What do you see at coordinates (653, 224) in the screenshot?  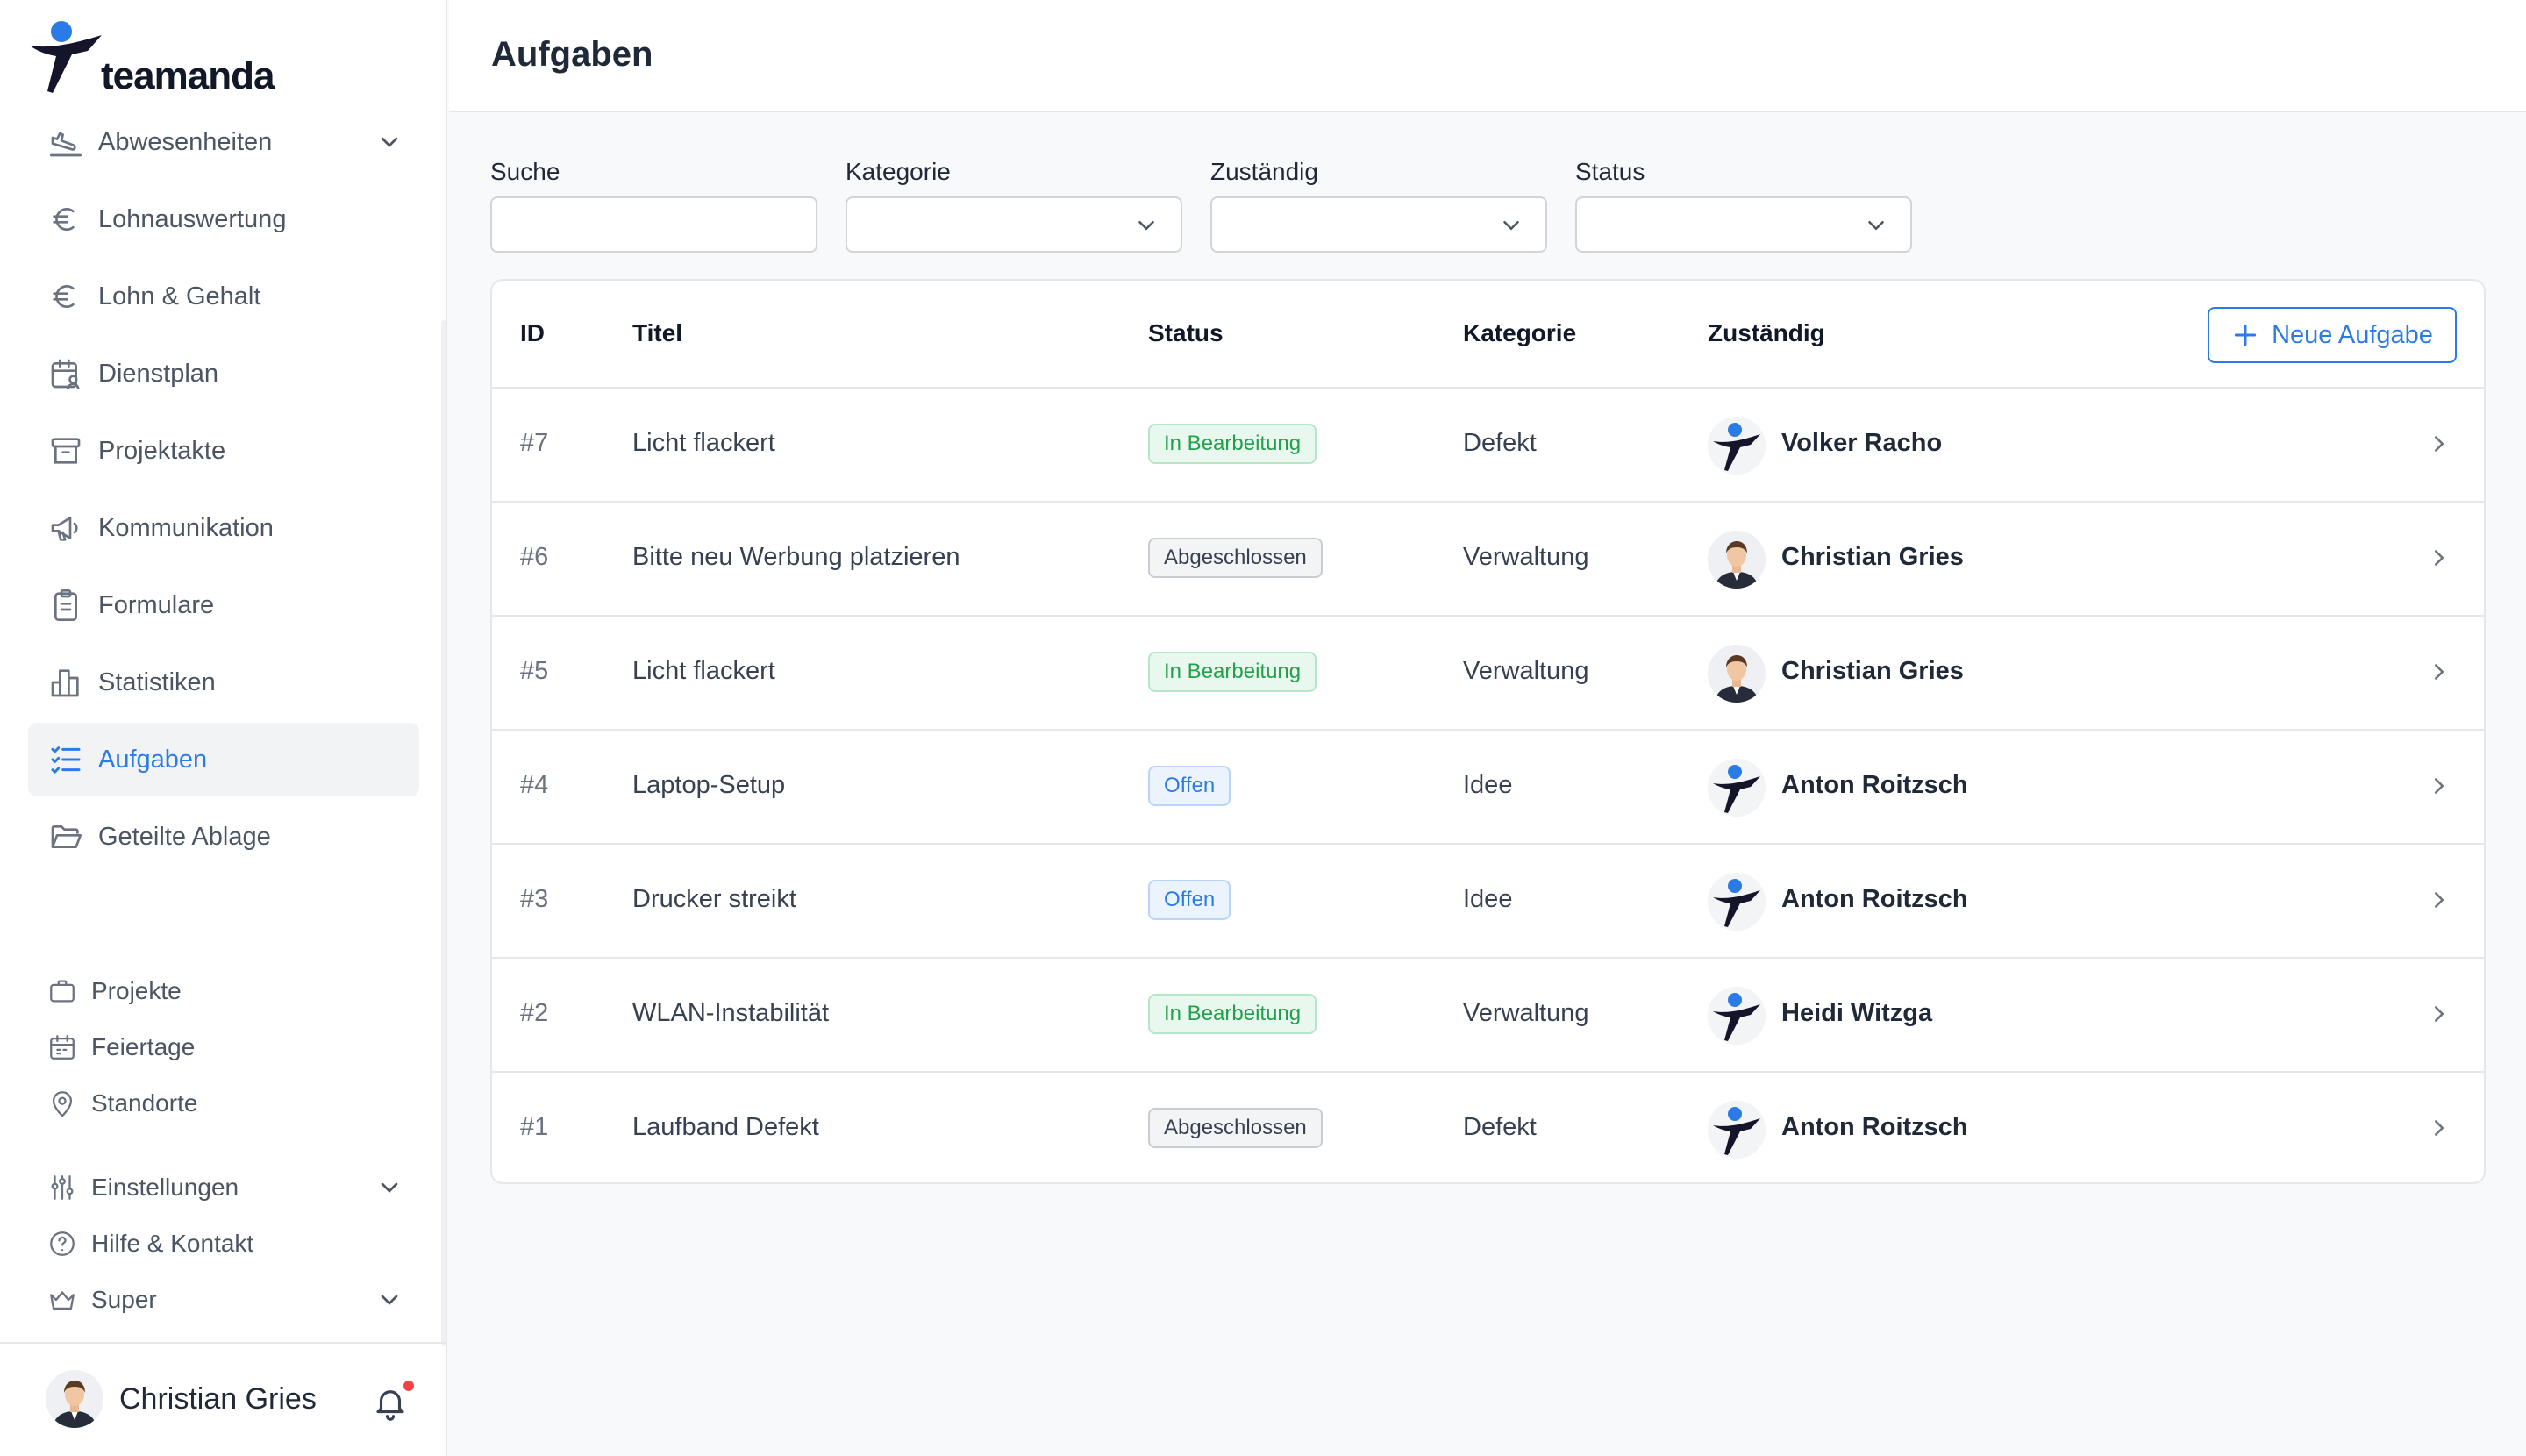 I see `search-input` at bounding box center [653, 224].